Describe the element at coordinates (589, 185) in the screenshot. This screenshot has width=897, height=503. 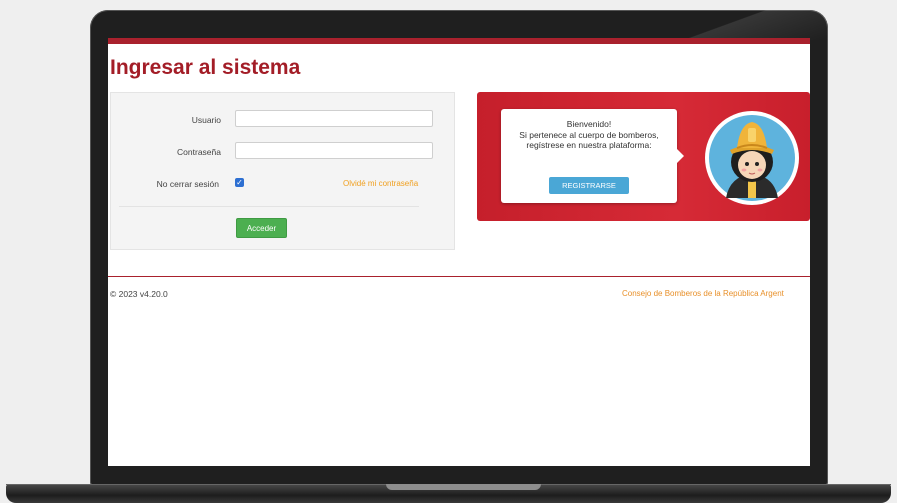
I see `register-button: REGISTRARSE` at that location.